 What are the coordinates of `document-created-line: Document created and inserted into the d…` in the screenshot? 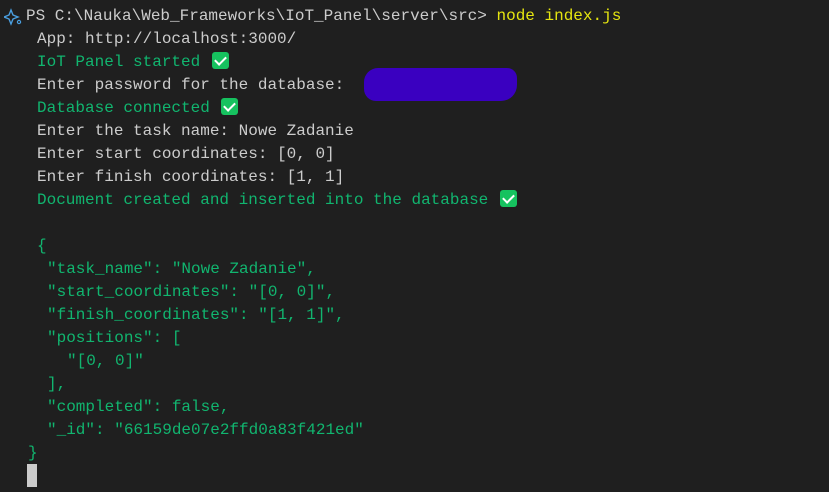 It's located at (277, 200).